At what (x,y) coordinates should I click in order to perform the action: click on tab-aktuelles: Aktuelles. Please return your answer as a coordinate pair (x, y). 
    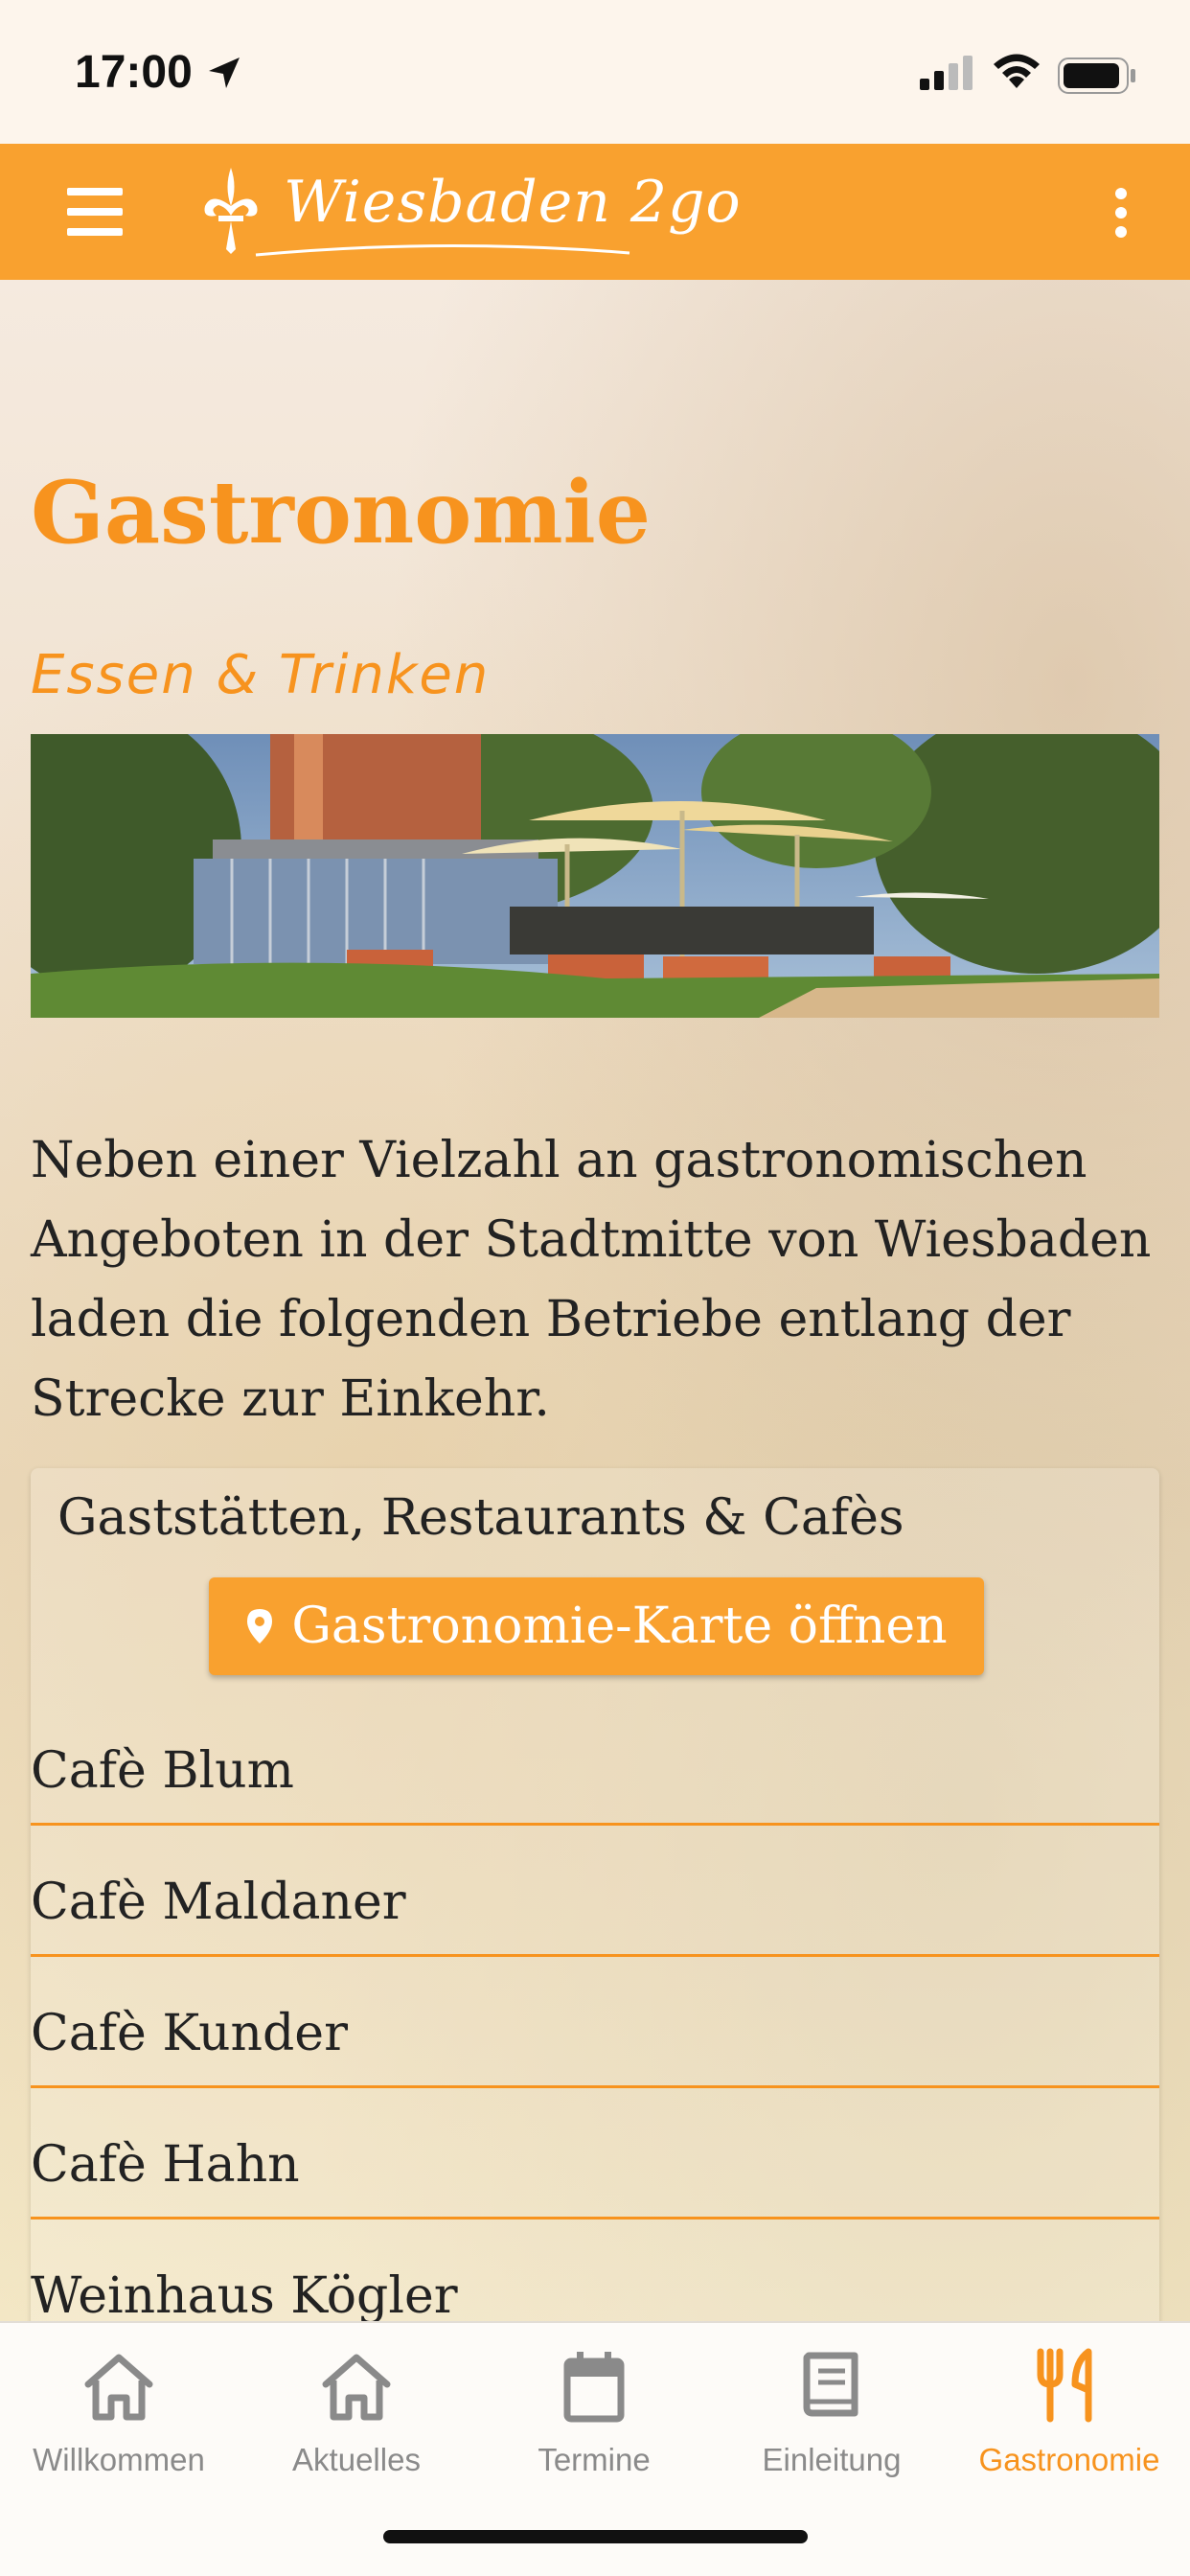
    Looking at the image, I should click on (357, 2423).